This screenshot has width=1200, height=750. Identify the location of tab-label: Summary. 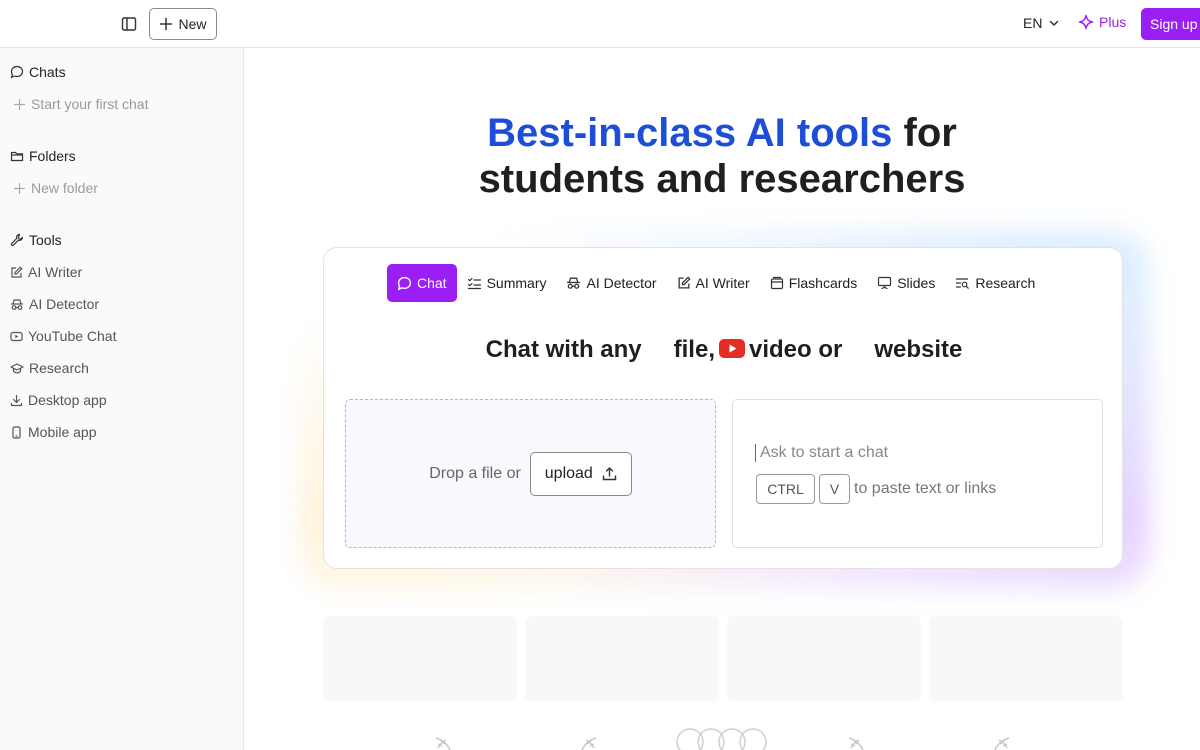
(516, 283).